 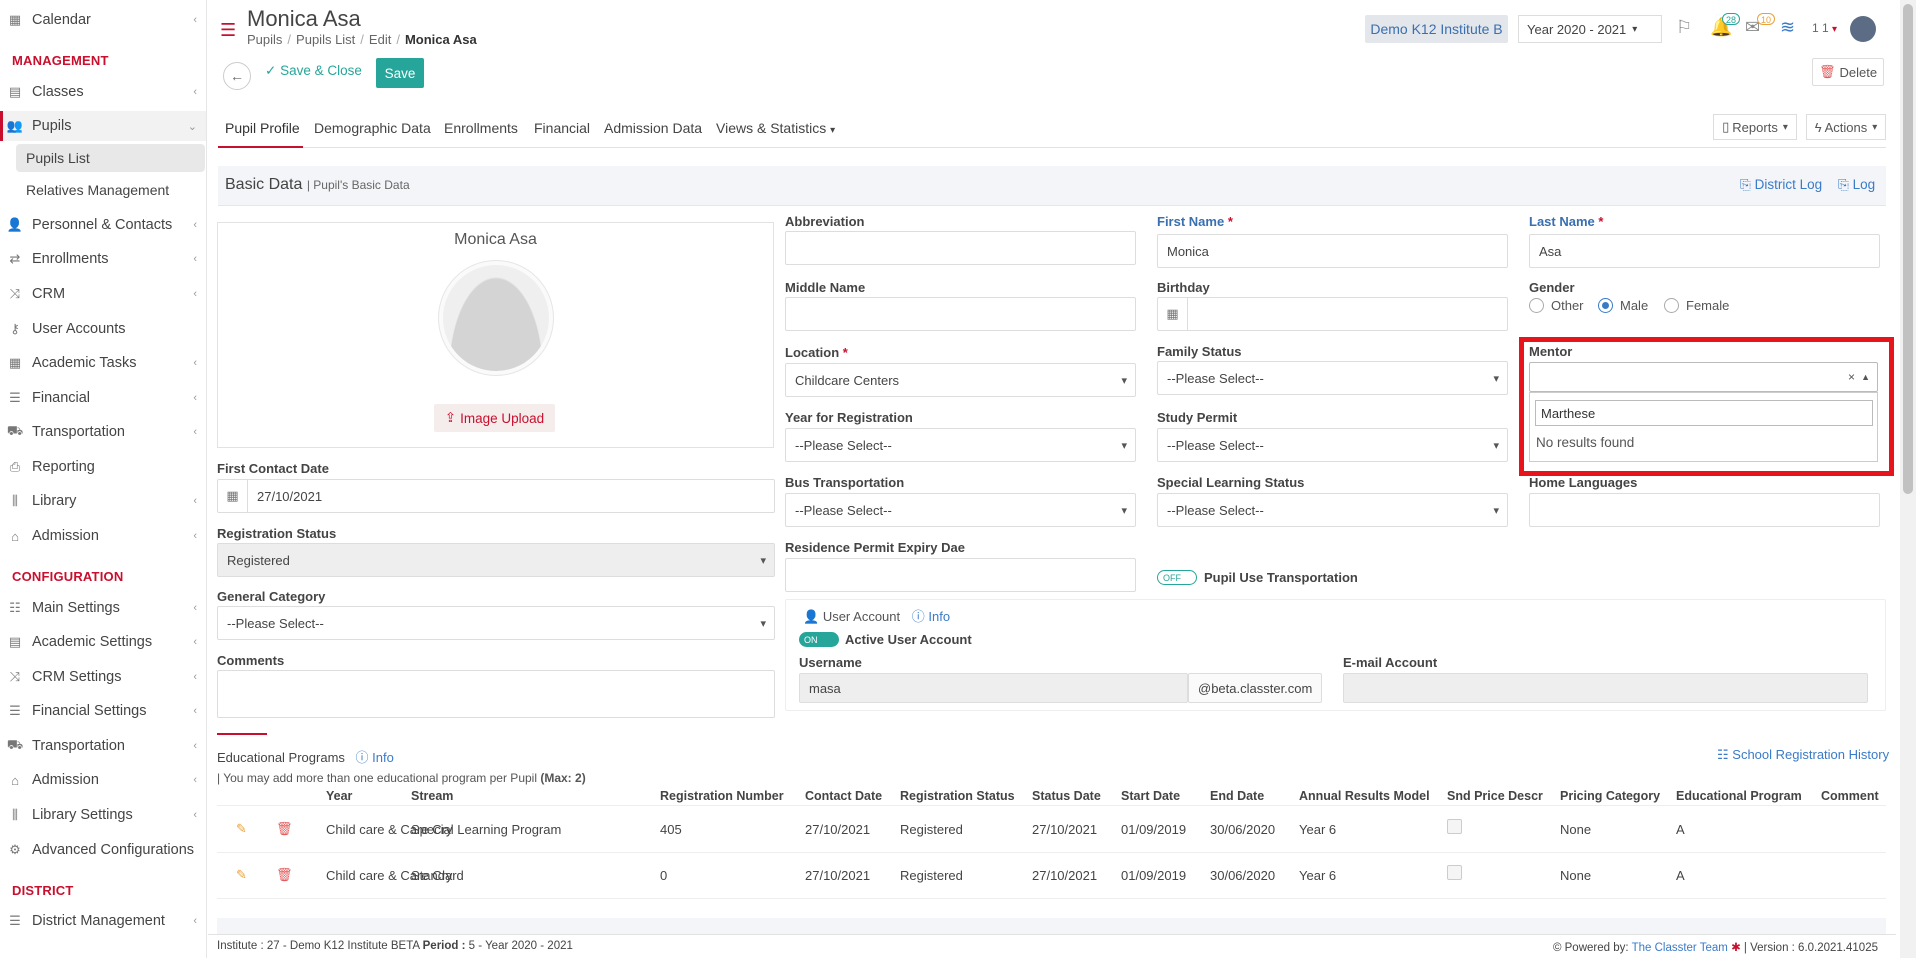 I want to click on location-select: Childcare Centers, so click(x=960, y=380).